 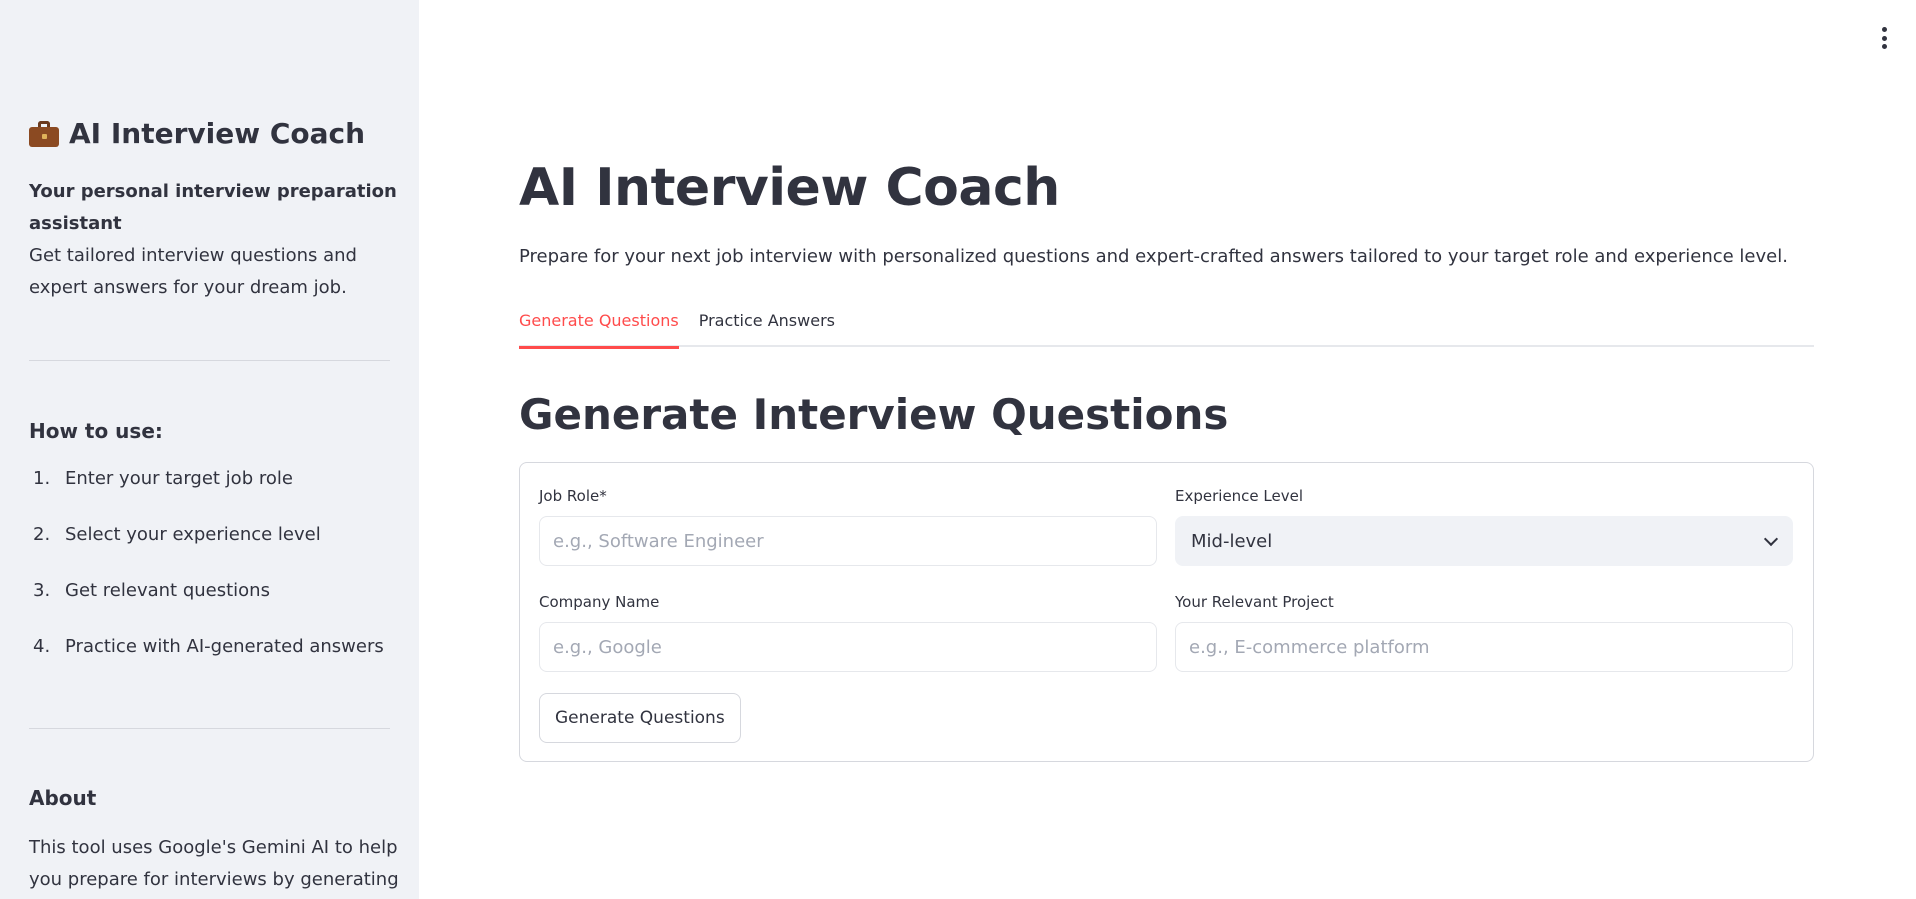 What do you see at coordinates (44, 133) in the screenshot?
I see `briefcase-icon` at bounding box center [44, 133].